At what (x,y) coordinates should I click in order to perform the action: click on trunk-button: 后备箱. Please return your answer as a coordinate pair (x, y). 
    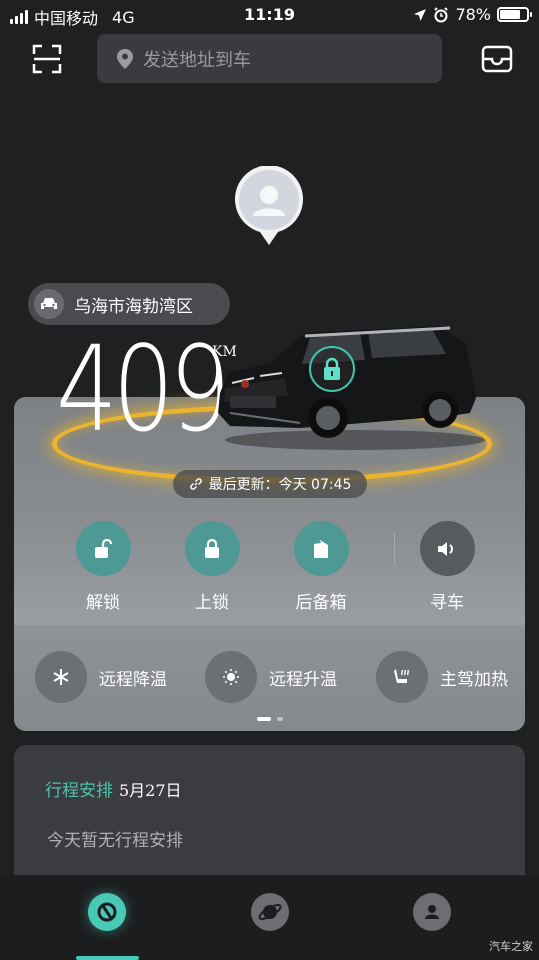
    Looking at the image, I should click on (321, 567).